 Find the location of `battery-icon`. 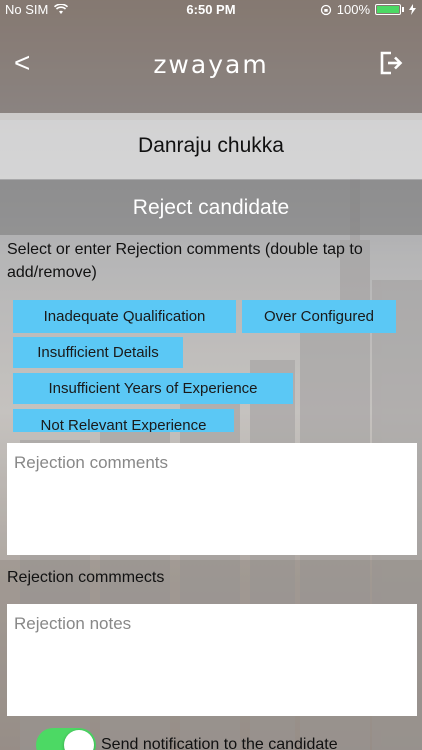

battery-icon is located at coordinates (388, 9).